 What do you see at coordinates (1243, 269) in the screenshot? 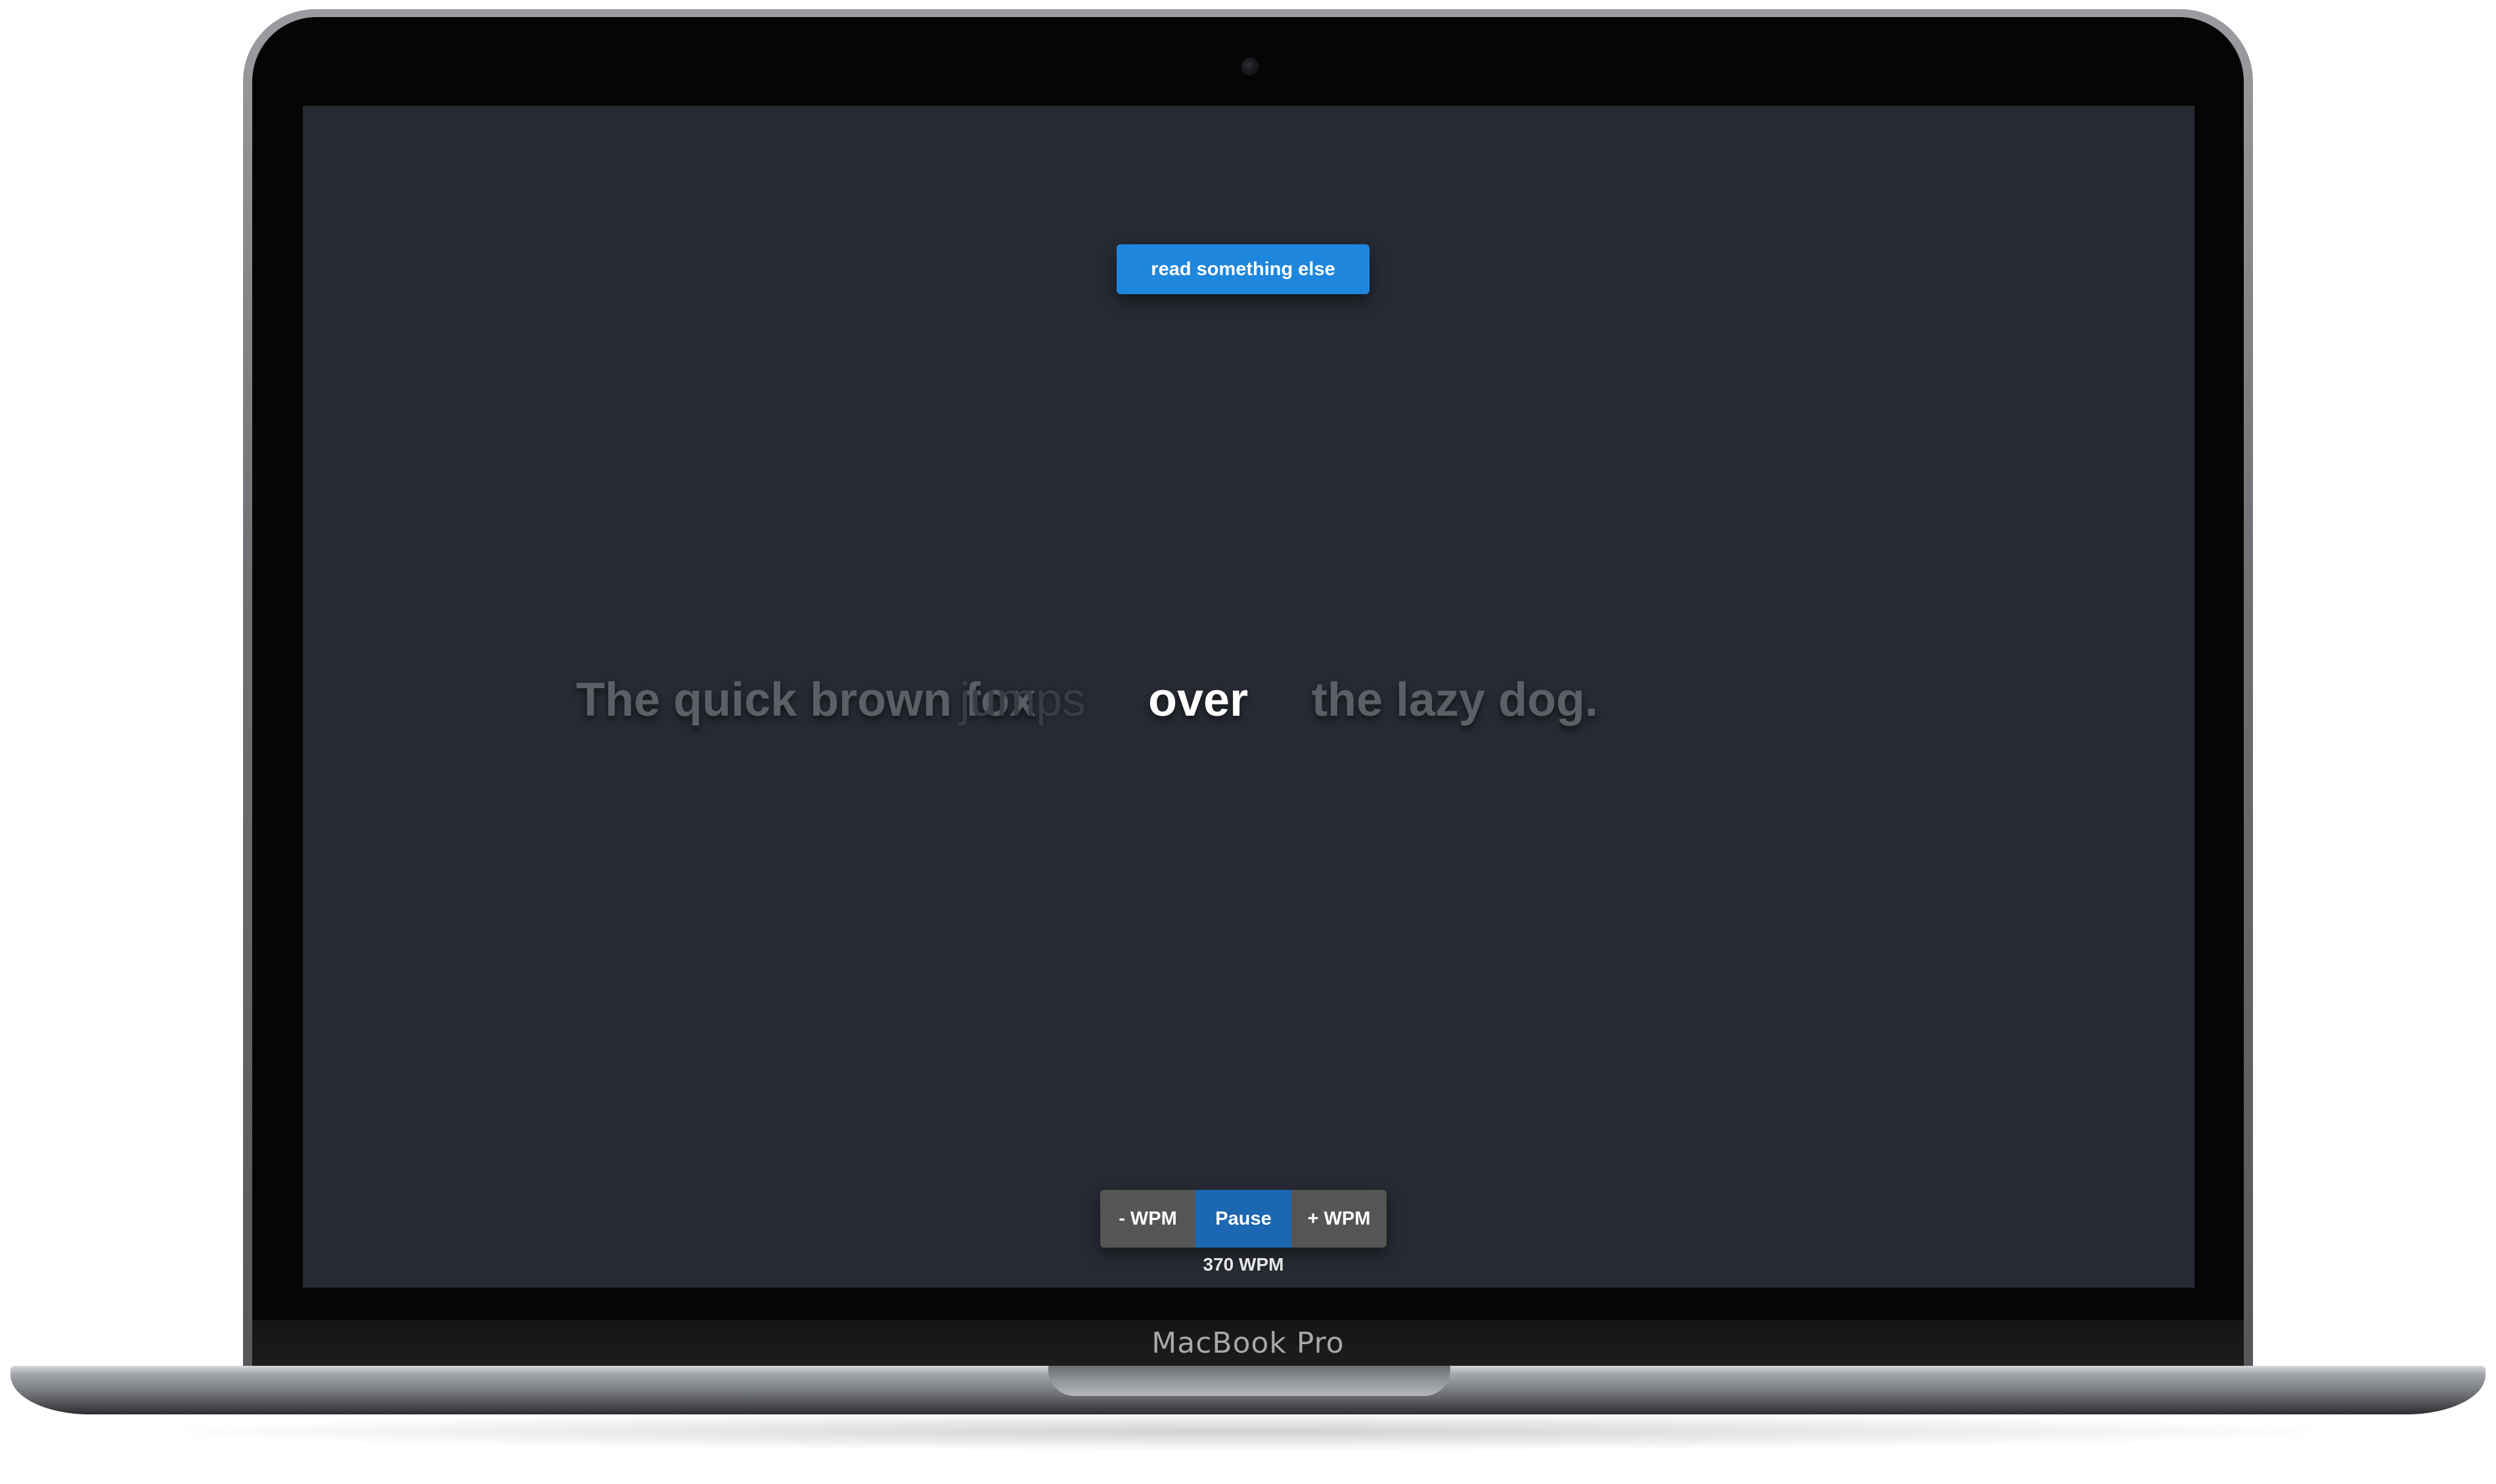
I see `read-something-else-button: read something else` at bounding box center [1243, 269].